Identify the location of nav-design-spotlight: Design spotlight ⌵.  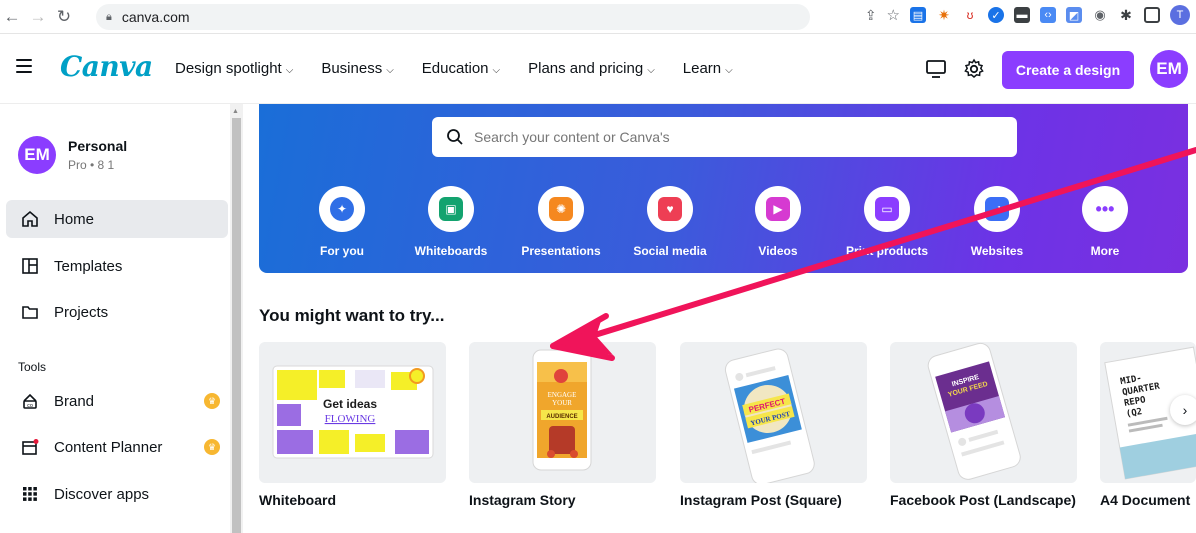
(234, 68).